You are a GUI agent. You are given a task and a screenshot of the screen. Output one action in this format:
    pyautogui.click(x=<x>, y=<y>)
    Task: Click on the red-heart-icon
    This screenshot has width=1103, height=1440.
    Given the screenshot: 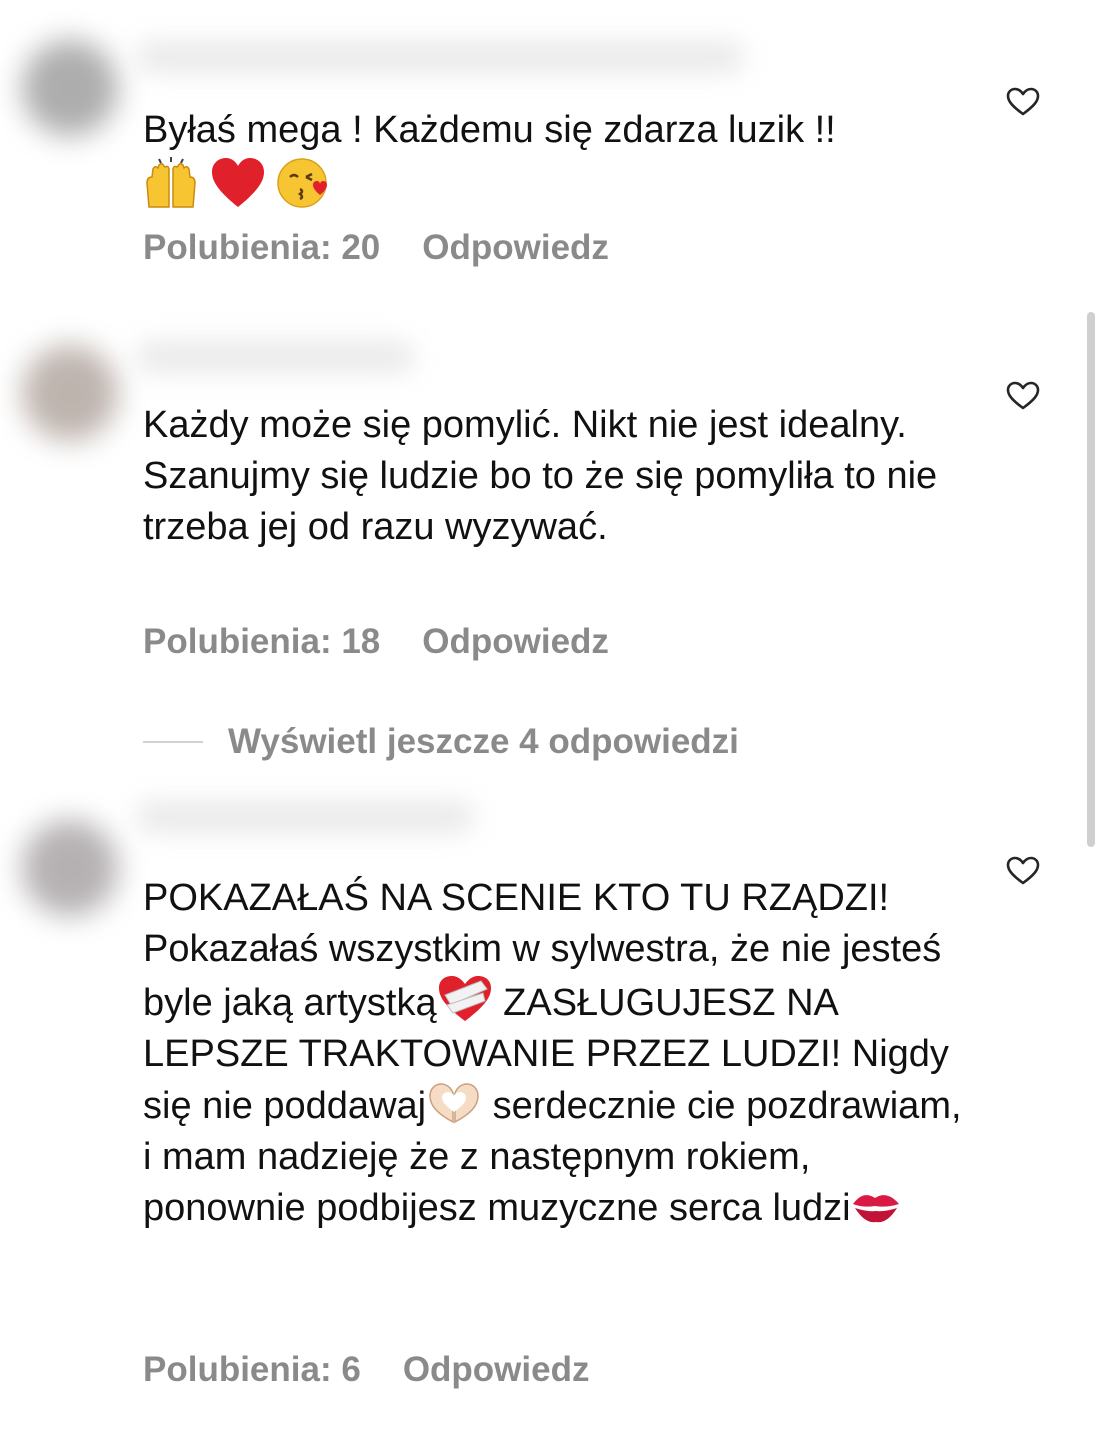 What is the action you would take?
    pyautogui.click(x=237, y=182)
    